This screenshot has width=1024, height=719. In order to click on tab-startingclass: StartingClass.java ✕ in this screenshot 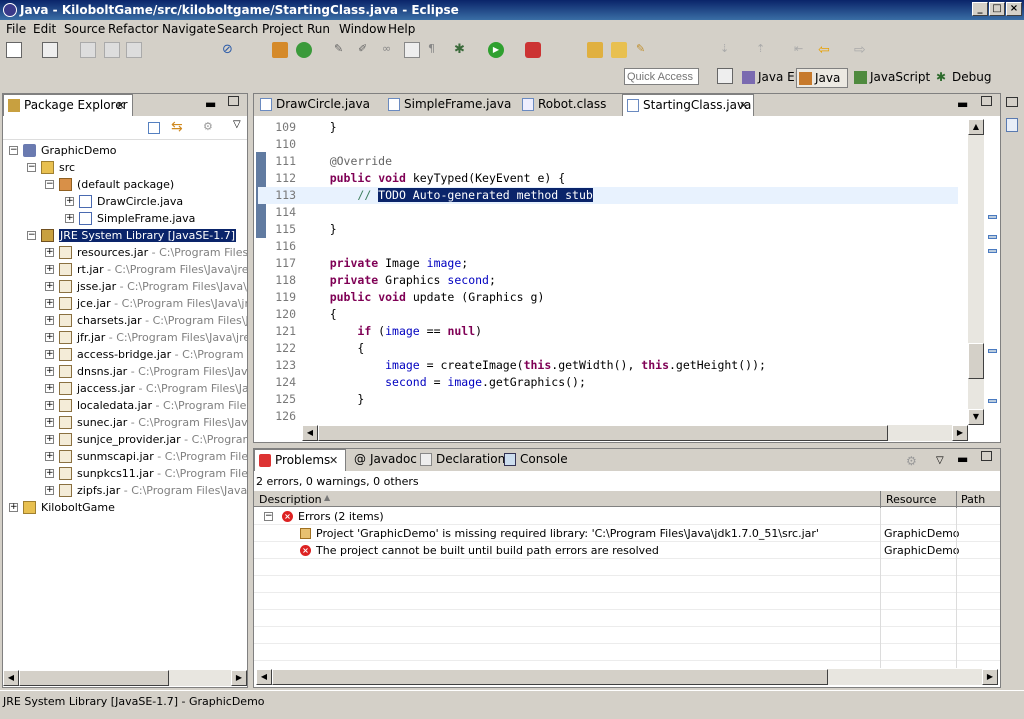, I will do `click(688, 105)`.